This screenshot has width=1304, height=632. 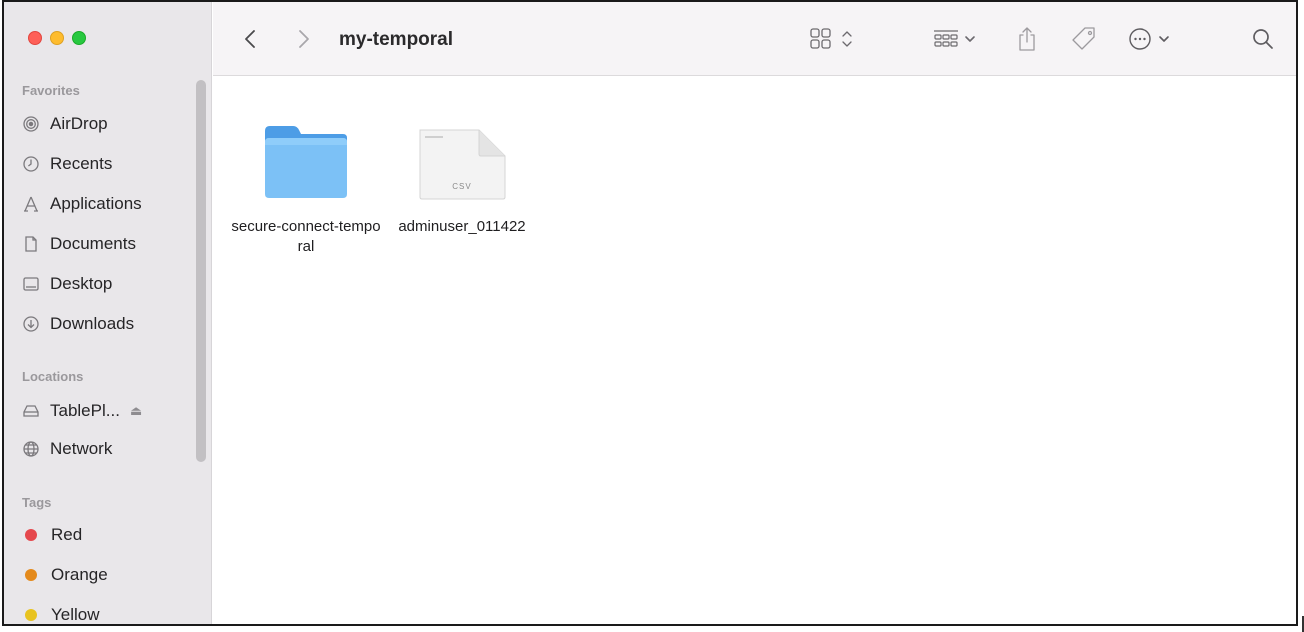 What do you see at coordinates (31, 575) in the screenshot?
I see `orange-tag-icon` at bounding box center [31, 575].